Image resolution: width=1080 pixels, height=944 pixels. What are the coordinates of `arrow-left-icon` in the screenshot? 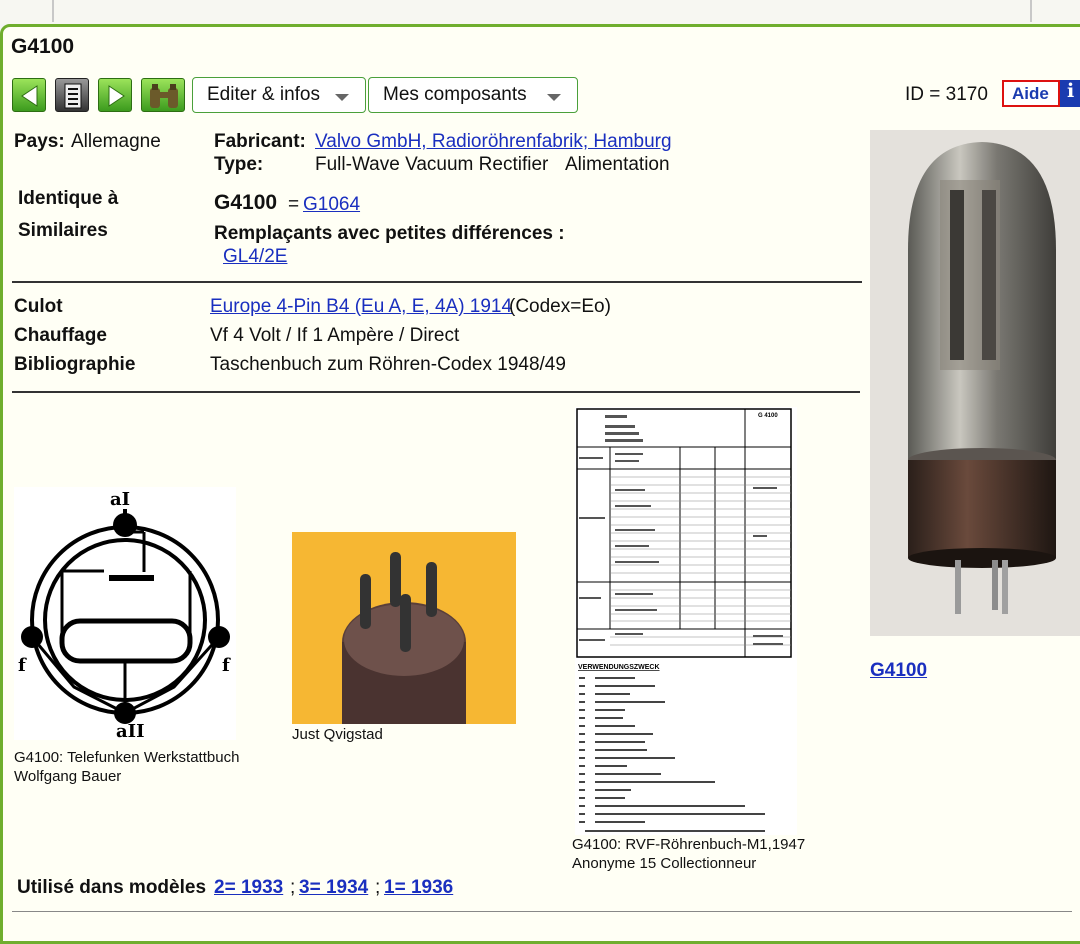 It's located at (29, 95).